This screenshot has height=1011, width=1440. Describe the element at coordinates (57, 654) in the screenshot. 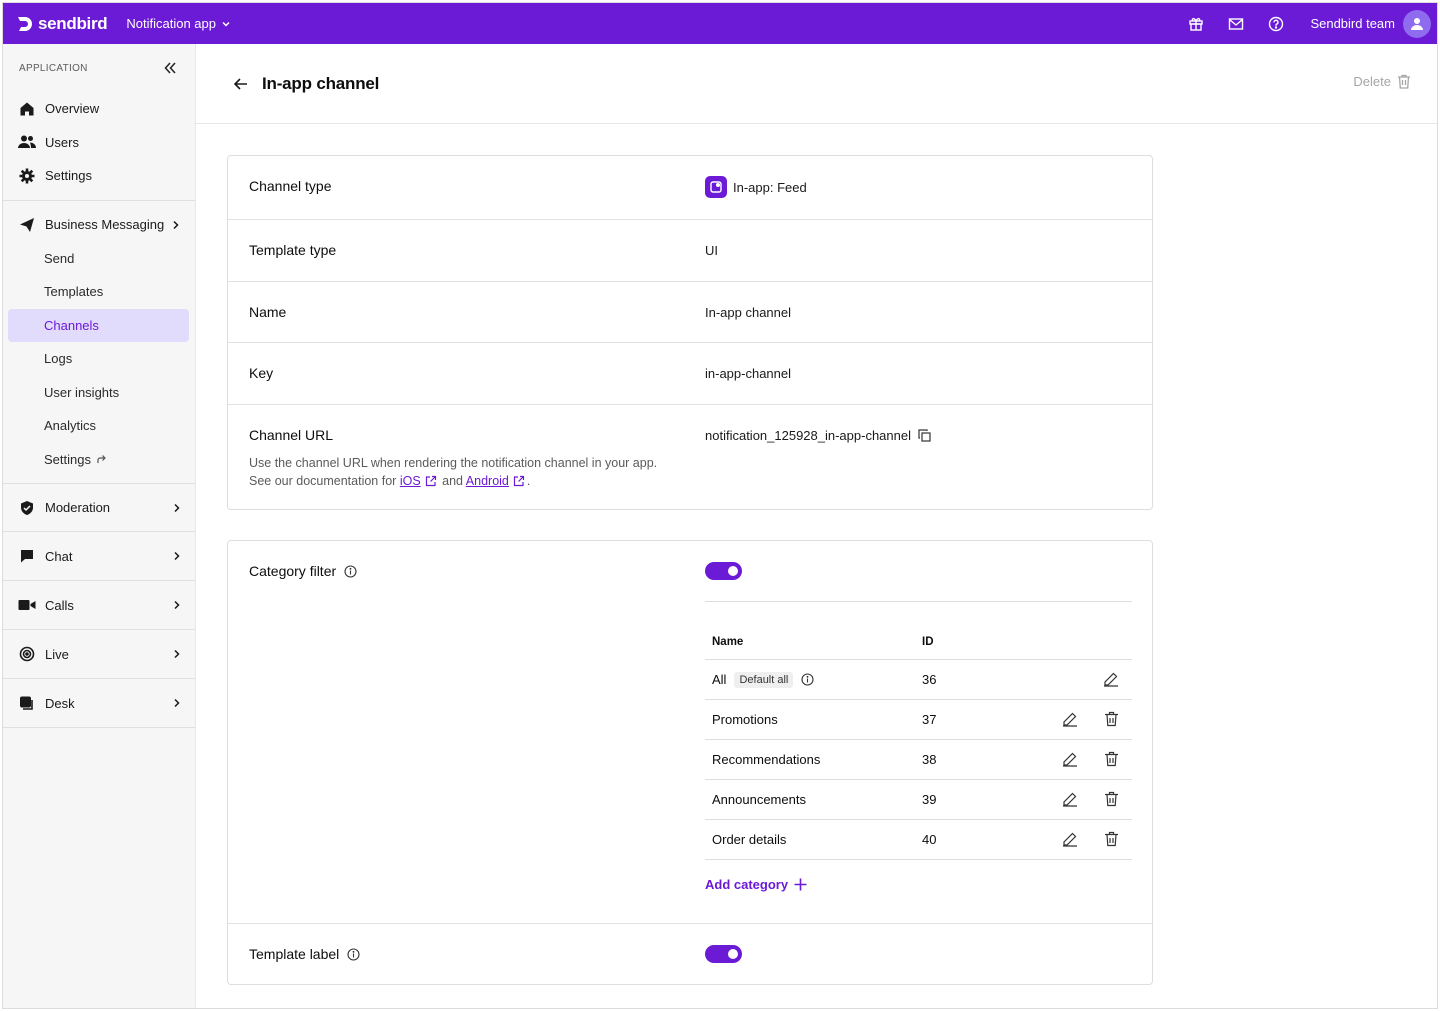

I see `sidebar-item-label: Live` at that location.